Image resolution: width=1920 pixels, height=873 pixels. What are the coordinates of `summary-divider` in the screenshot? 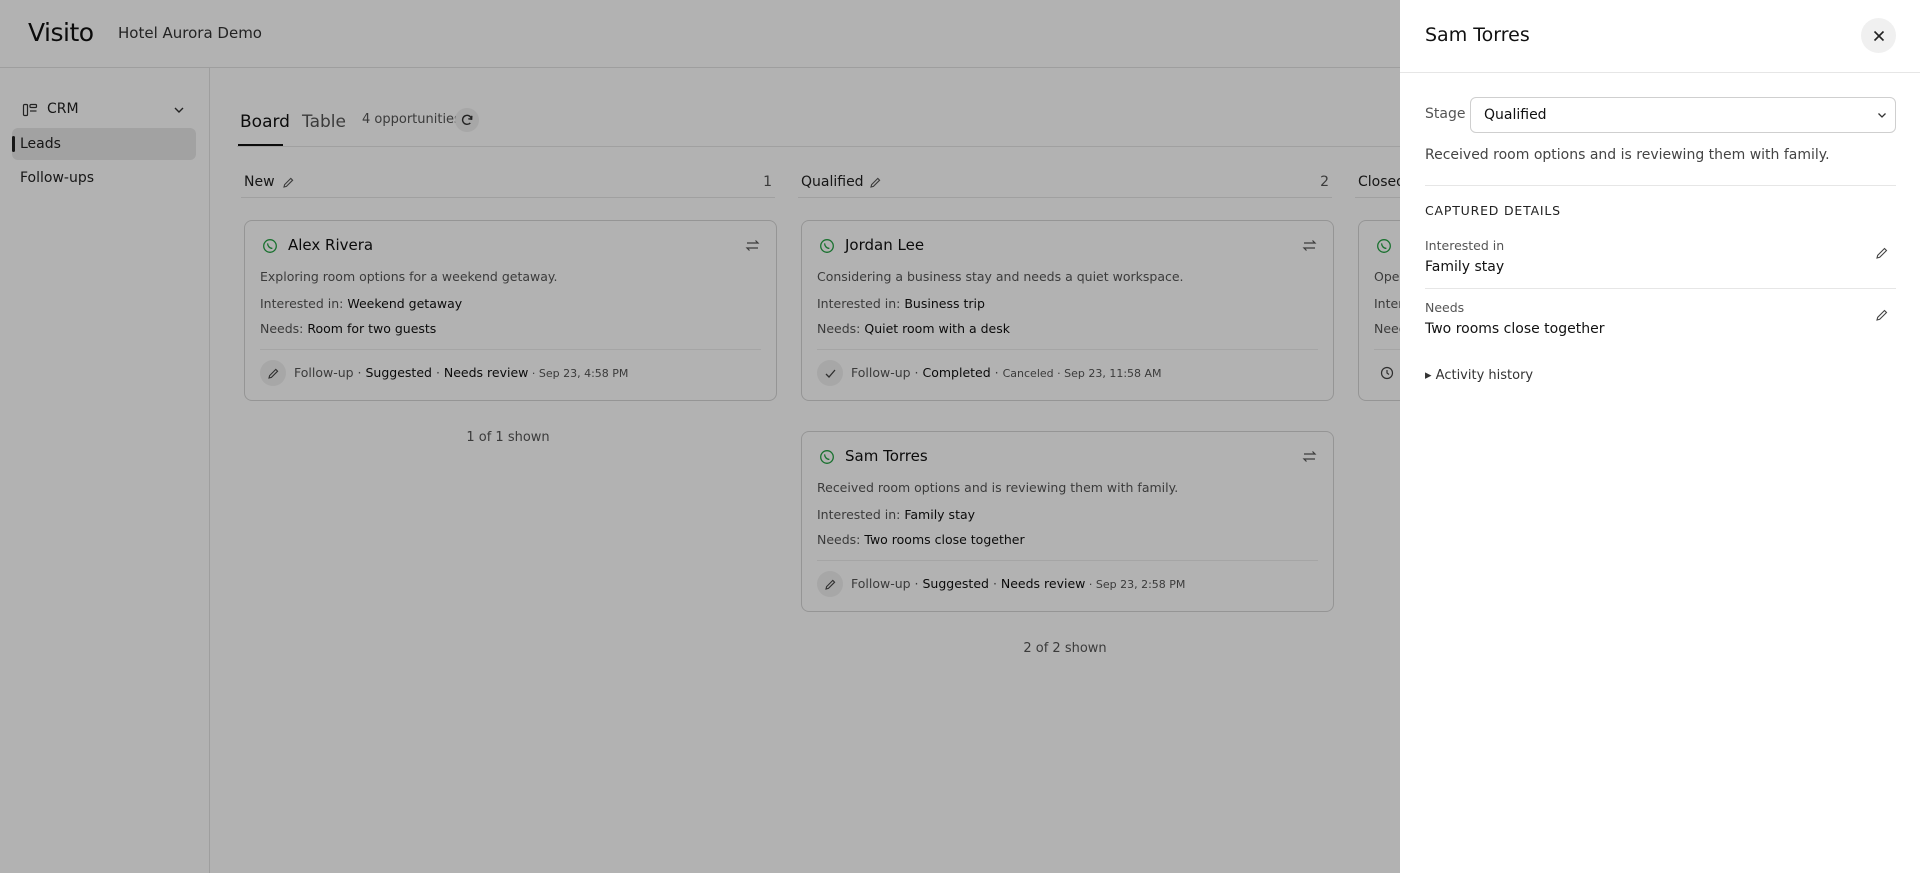 It's located at (1660, 185).